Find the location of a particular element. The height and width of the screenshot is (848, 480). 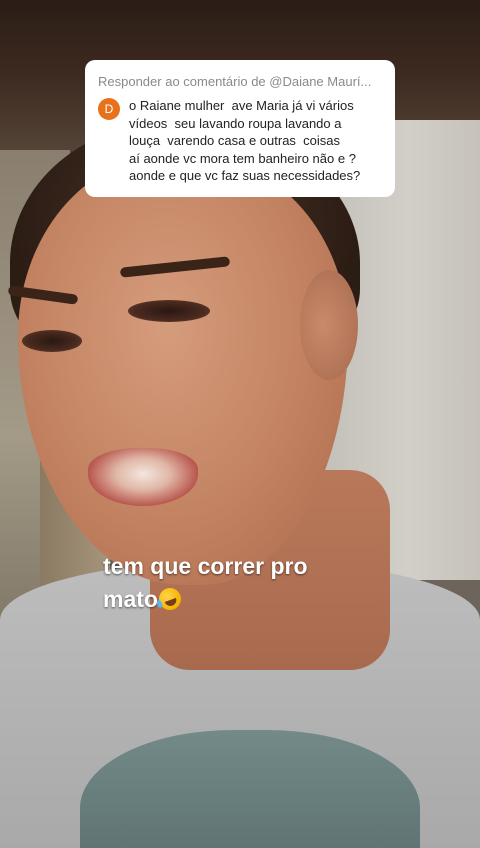

rolling-on-floor-laughing-icon is located at coordinates (170, 599).